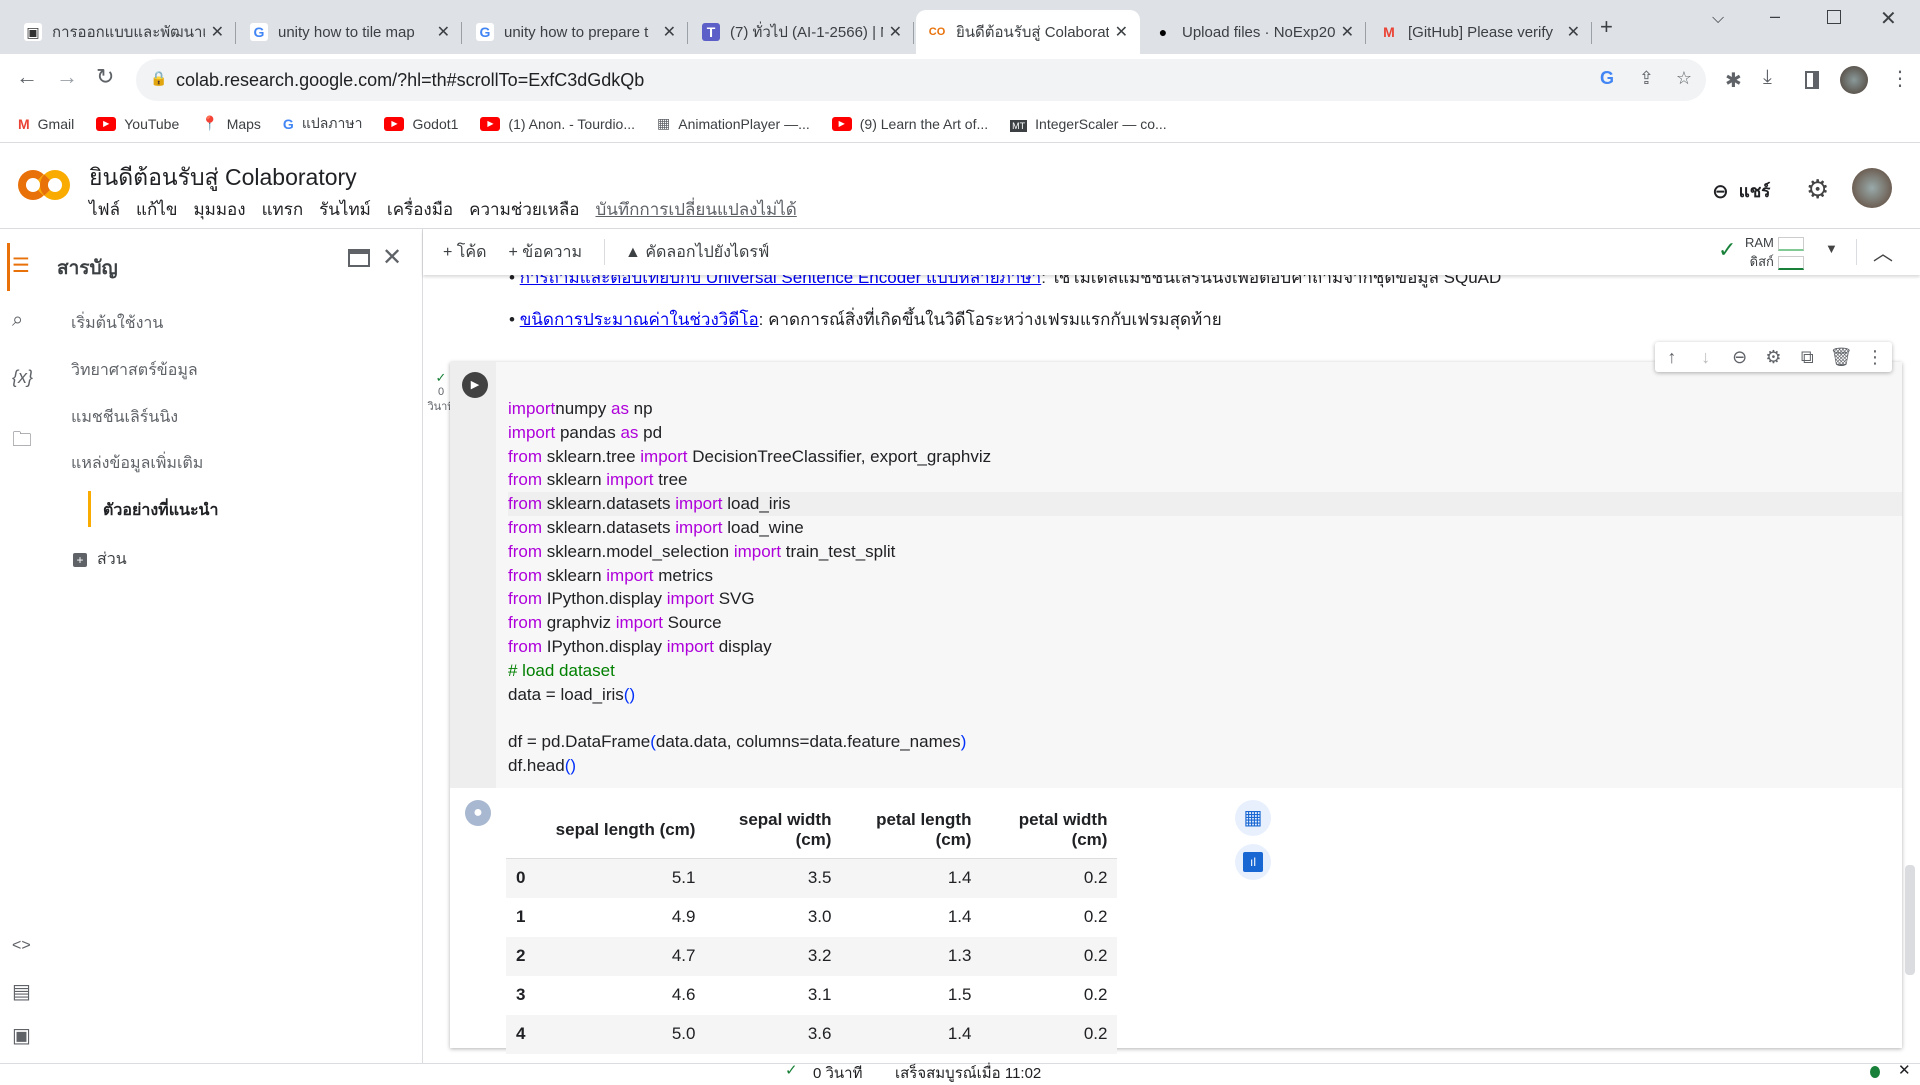  I want to click on suggest-charts-button: ıl, so click(1253, 862).